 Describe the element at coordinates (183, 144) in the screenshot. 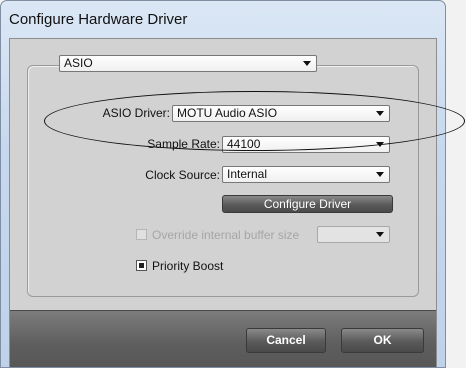

I see `sample-rate-label: Sample Rate:` at that location.